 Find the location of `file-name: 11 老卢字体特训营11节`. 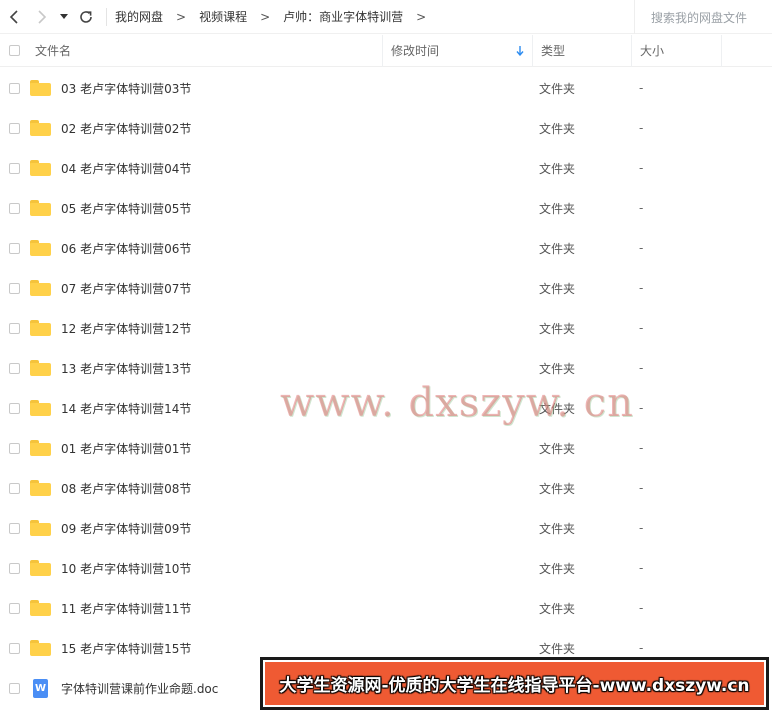

file-name: 11 老卢字体特训营11节 is located at coordinates (300, 608).